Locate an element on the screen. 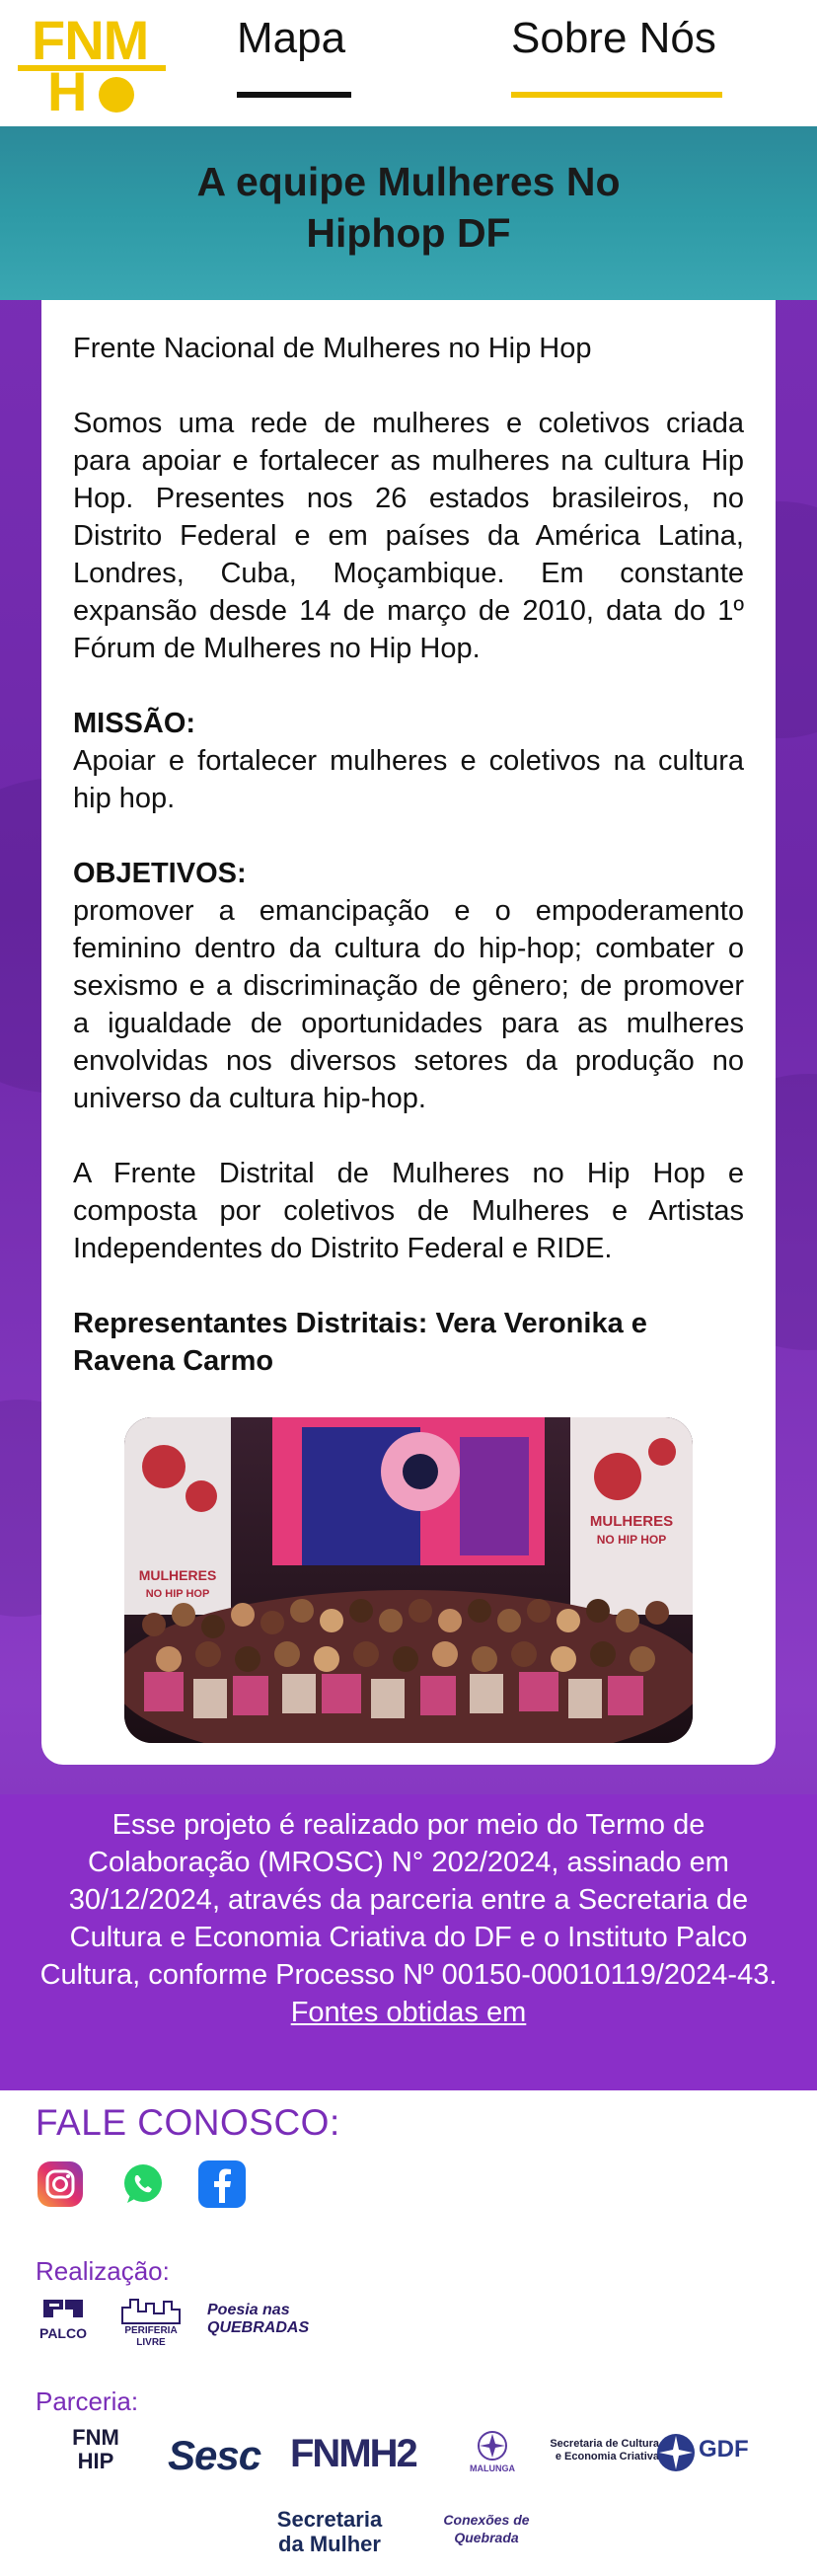  sesc-logo: Sesc is located at coordinates (214, 2455).